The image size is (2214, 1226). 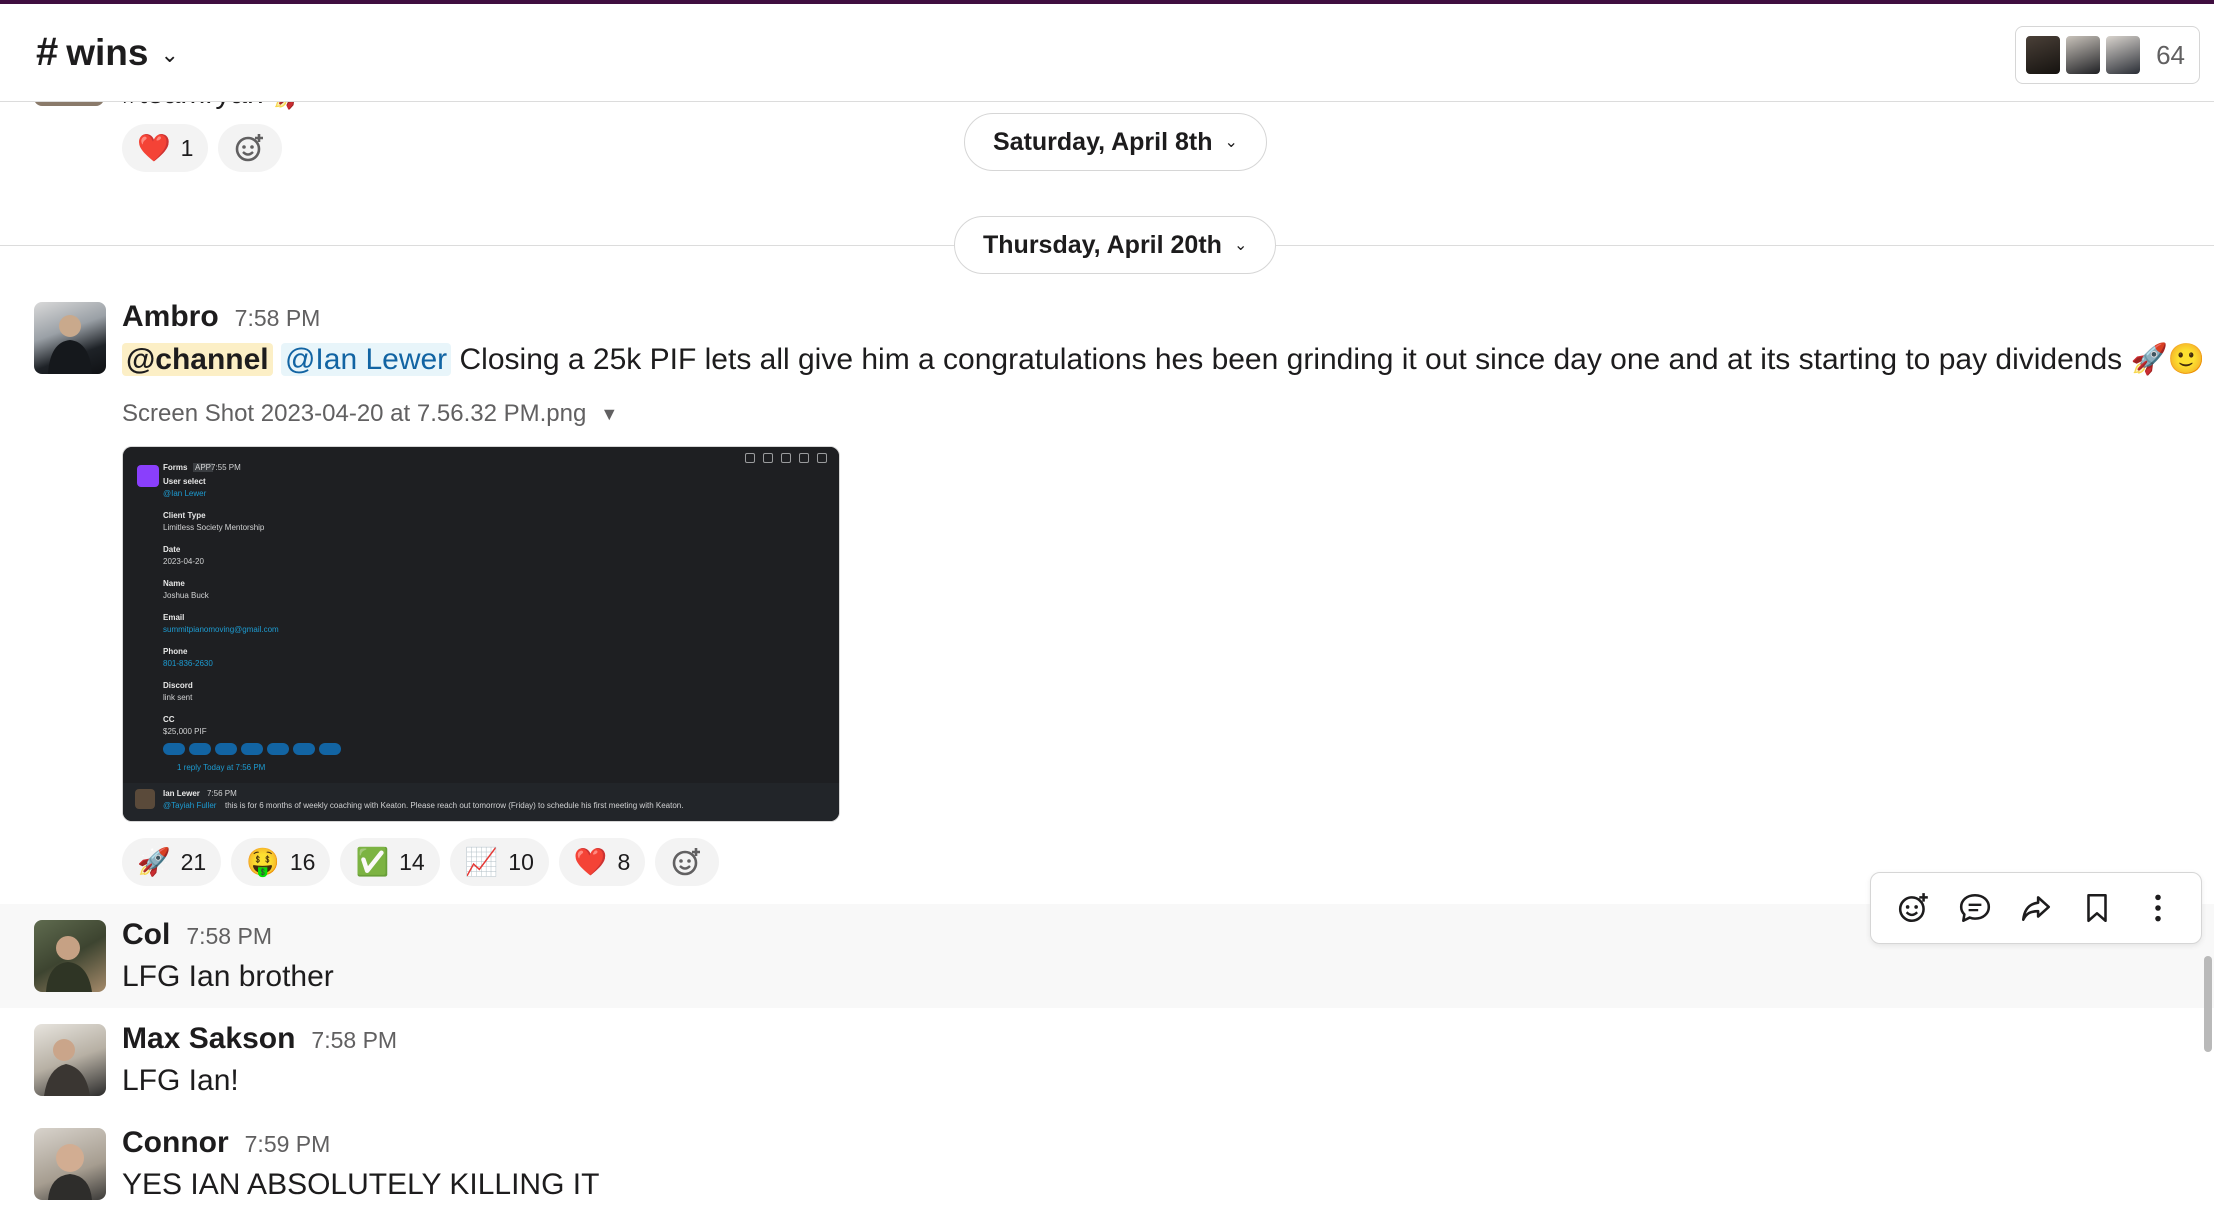 I want to click on rocket-emoji-icon: 🚀, so click(x=154, y=861).